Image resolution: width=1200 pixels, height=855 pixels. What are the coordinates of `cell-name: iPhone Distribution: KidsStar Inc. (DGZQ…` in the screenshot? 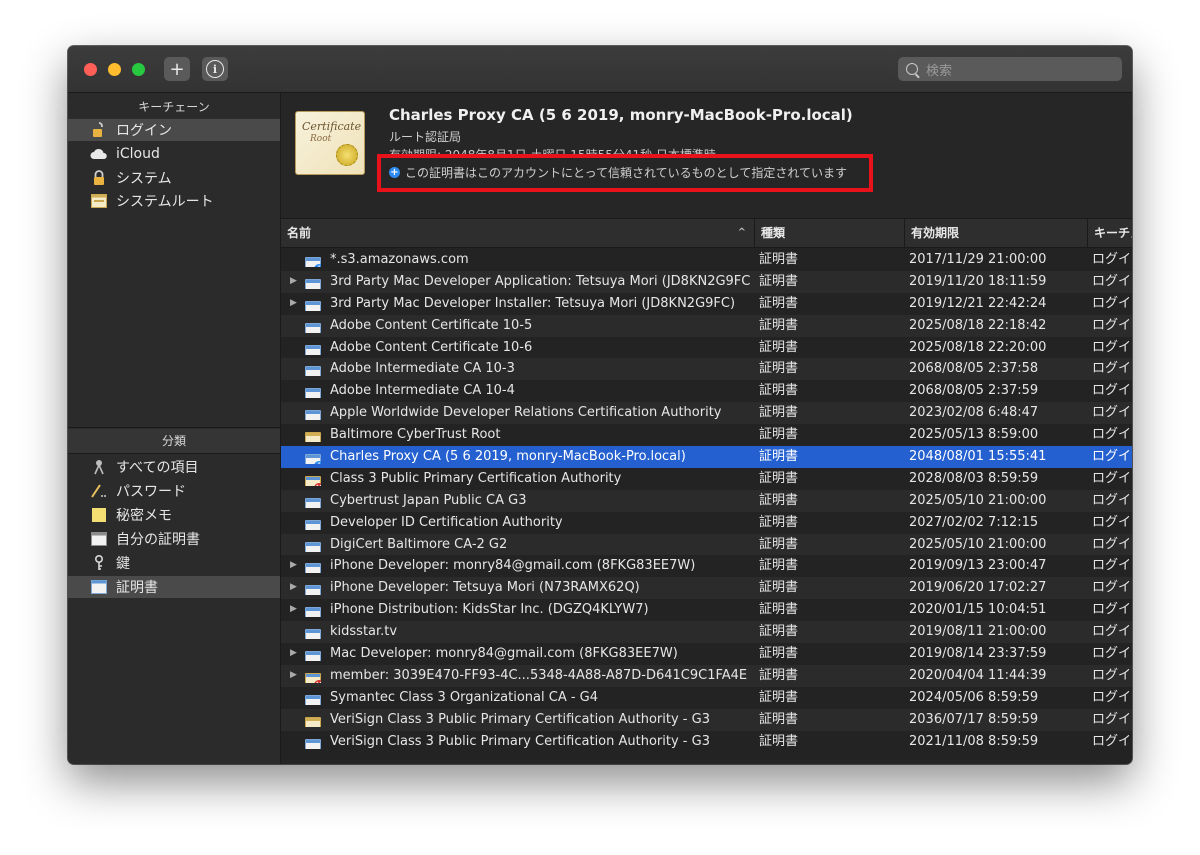 It's located at (489, 610).